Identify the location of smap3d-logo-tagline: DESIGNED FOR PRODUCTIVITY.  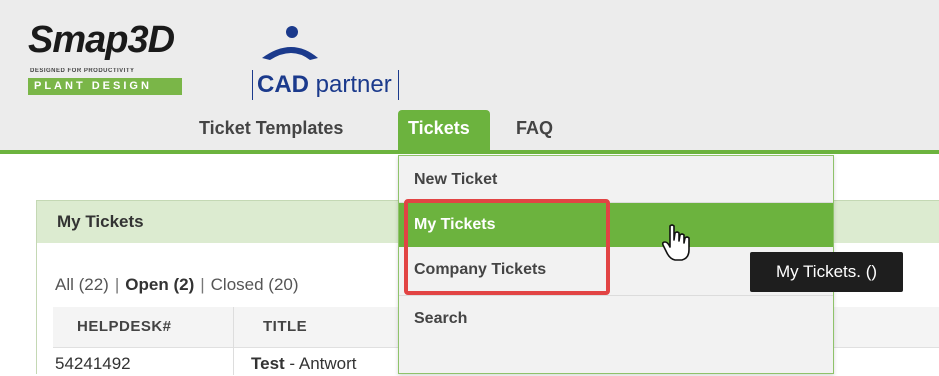
(82, 71).